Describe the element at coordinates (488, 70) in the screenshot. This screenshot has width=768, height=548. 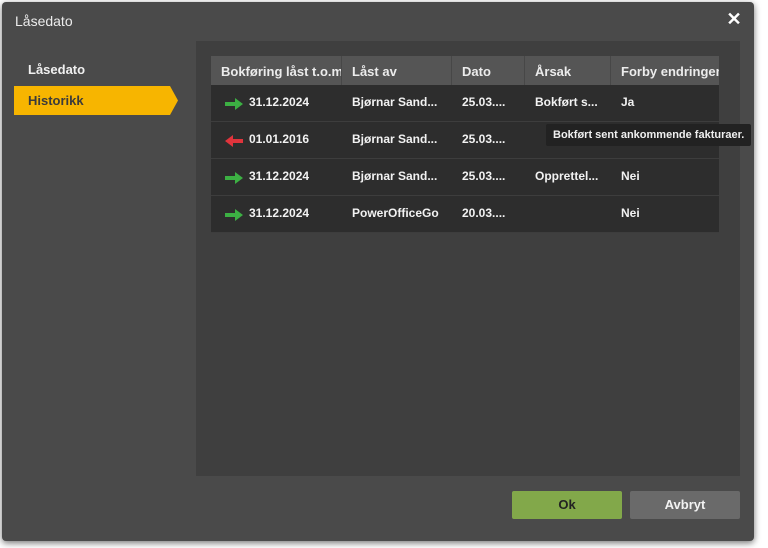
I see `column-header-date: Dato` at that location.